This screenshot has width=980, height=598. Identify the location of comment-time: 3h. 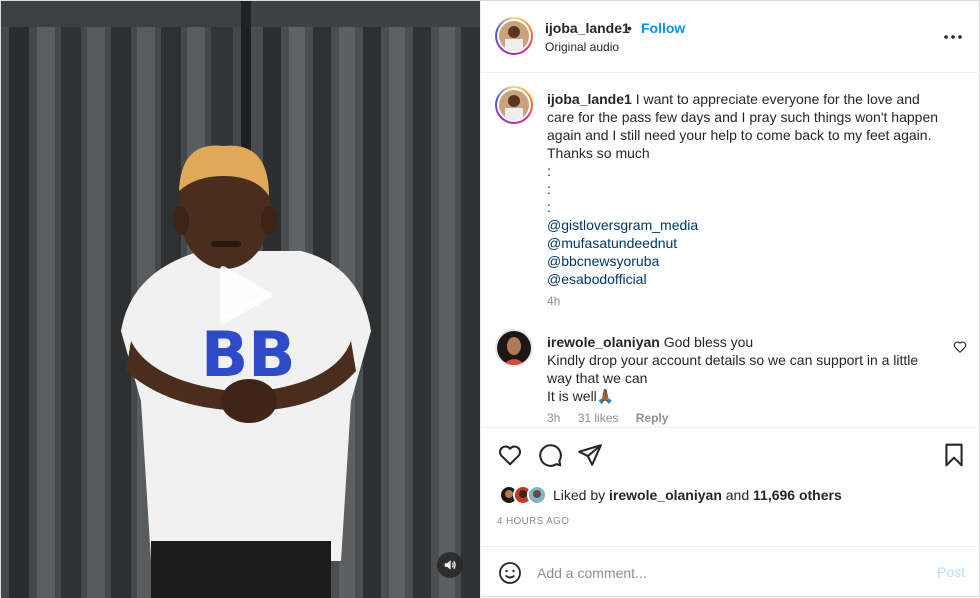
(553, 418).